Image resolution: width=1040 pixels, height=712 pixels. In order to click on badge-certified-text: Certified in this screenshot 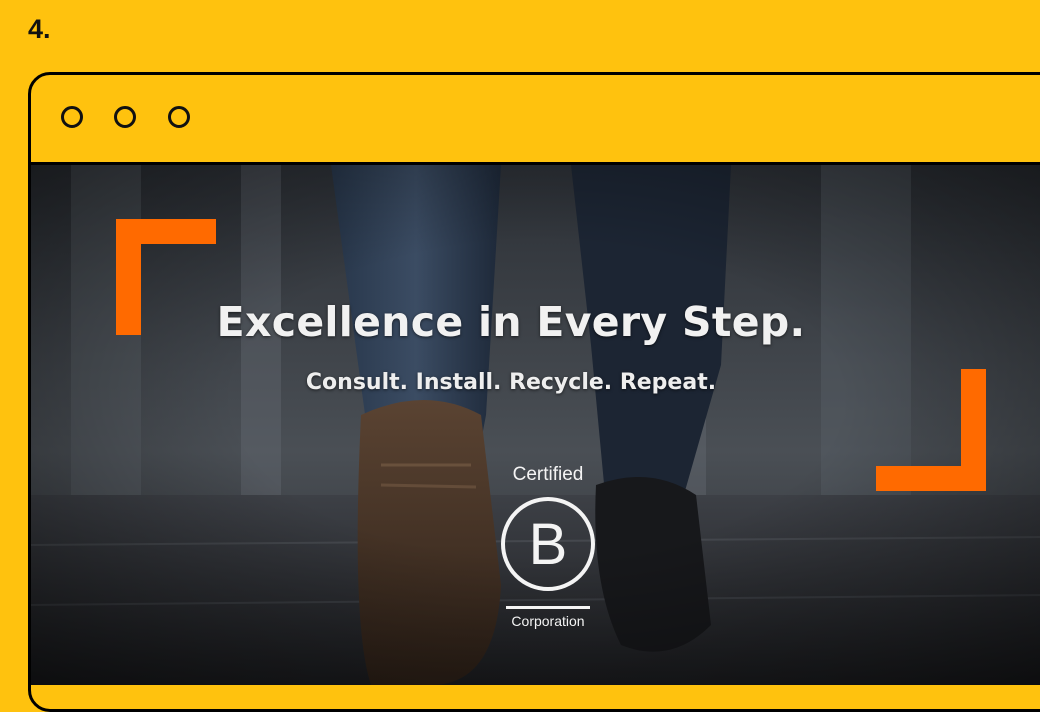, I will do `click(548, 474)`.